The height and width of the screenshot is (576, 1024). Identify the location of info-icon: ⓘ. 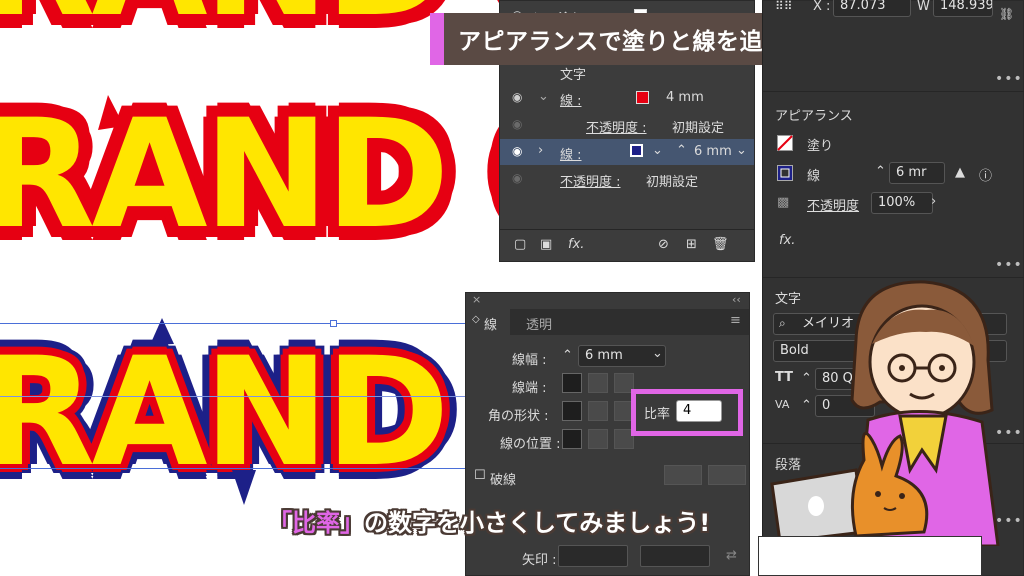
(985, 174).